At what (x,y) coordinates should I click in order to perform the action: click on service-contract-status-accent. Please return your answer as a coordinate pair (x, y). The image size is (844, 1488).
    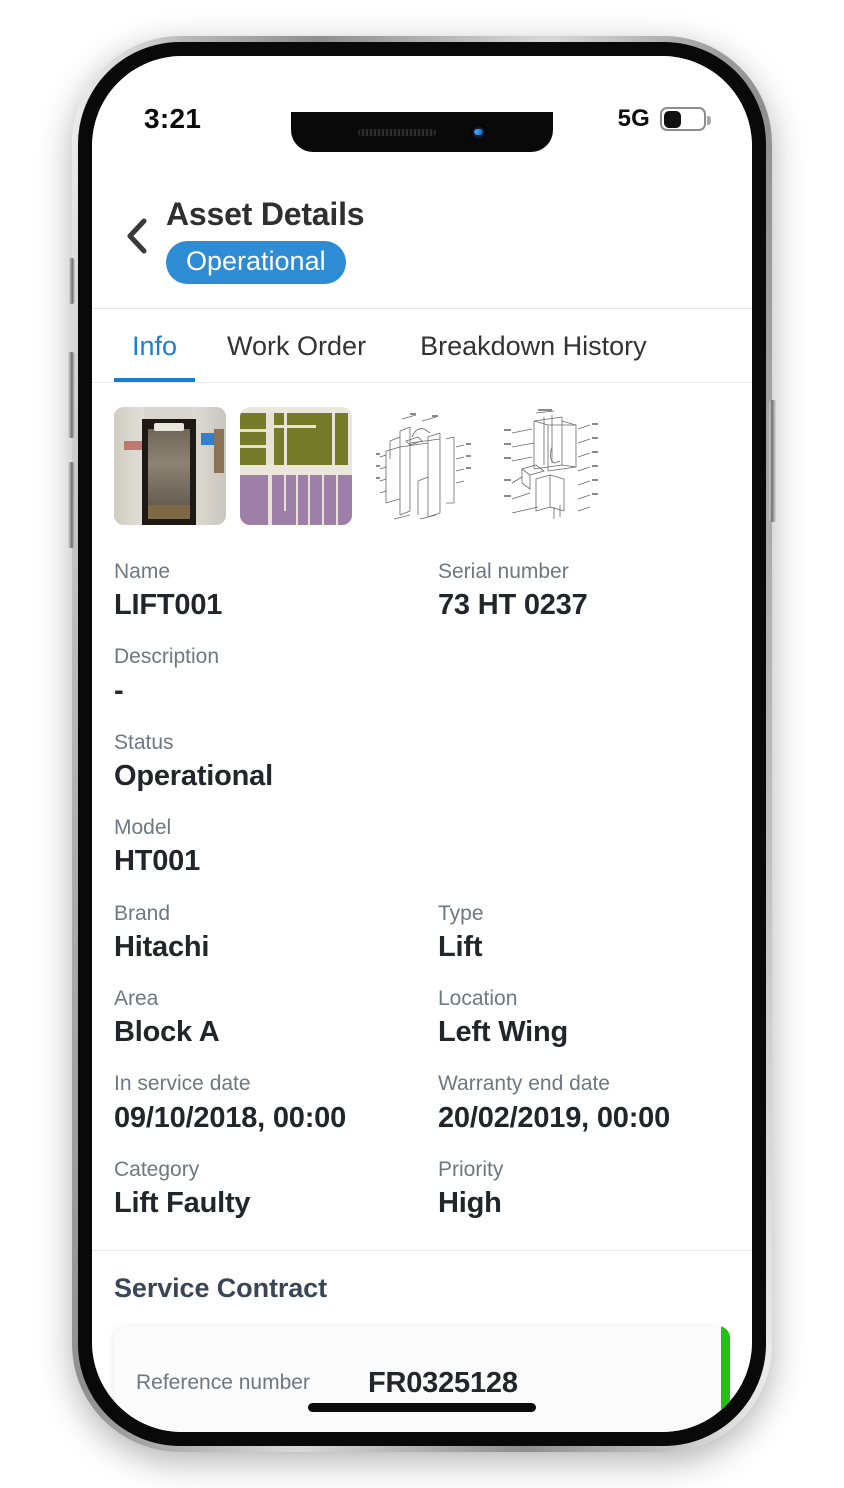
    Looking at the image, I should click on (725, 1379).